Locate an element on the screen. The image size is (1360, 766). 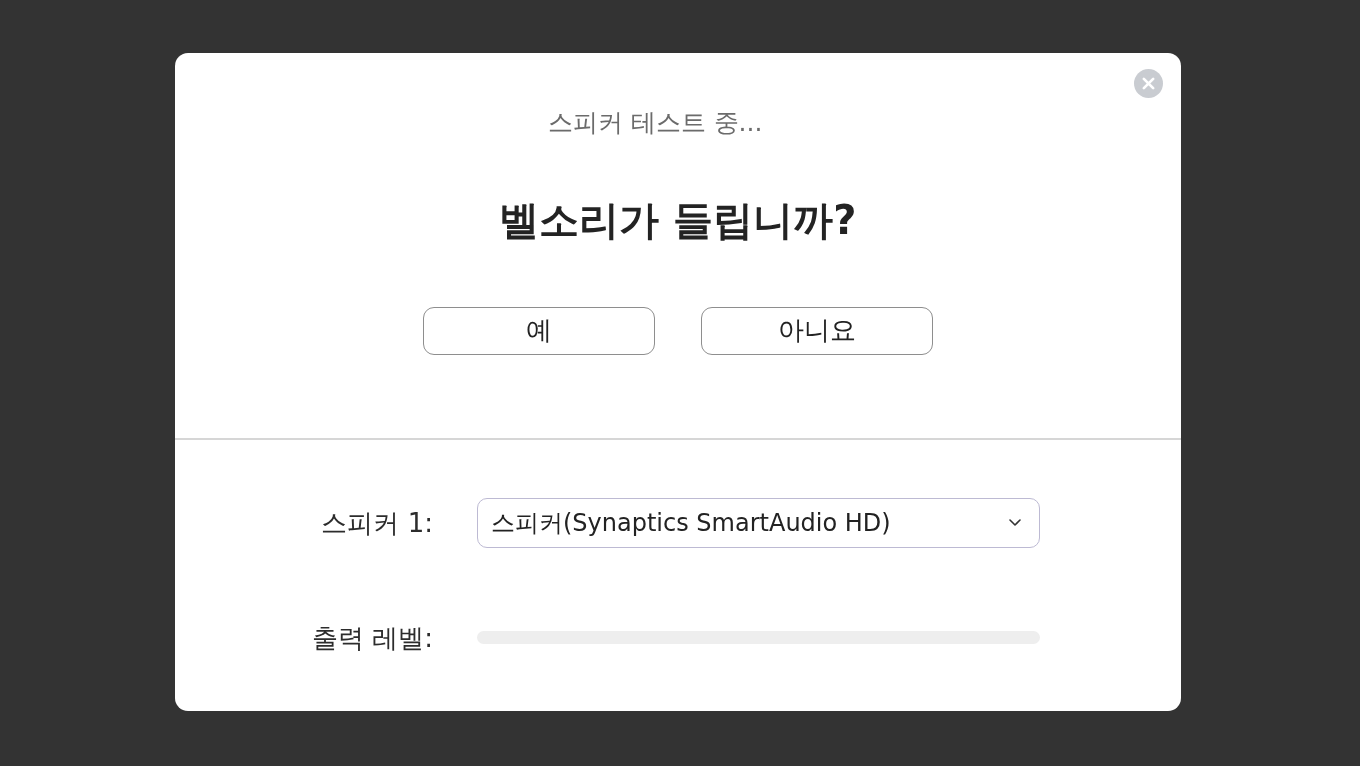
chevron-down-icon is located at coordinates (1015, 522).